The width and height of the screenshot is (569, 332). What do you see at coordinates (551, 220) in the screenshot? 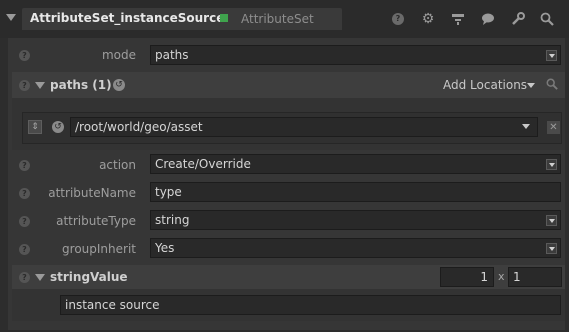
I see `attributetype-dropdown-arrow-icon` at bounding box center [551, 220].